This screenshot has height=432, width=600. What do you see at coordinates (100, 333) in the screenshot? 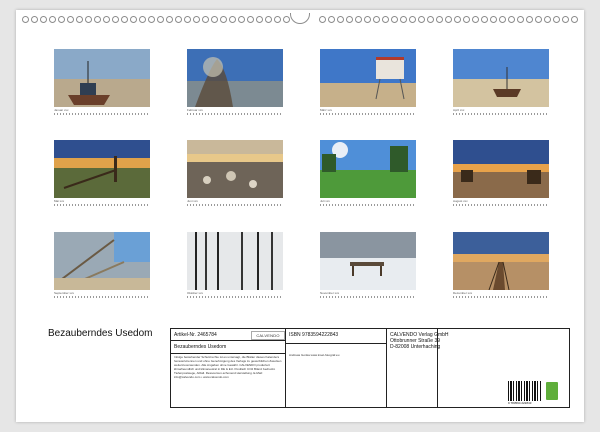
I see `calendar-title: Bezauberndes Usedom` at bounding box center [100, 333].